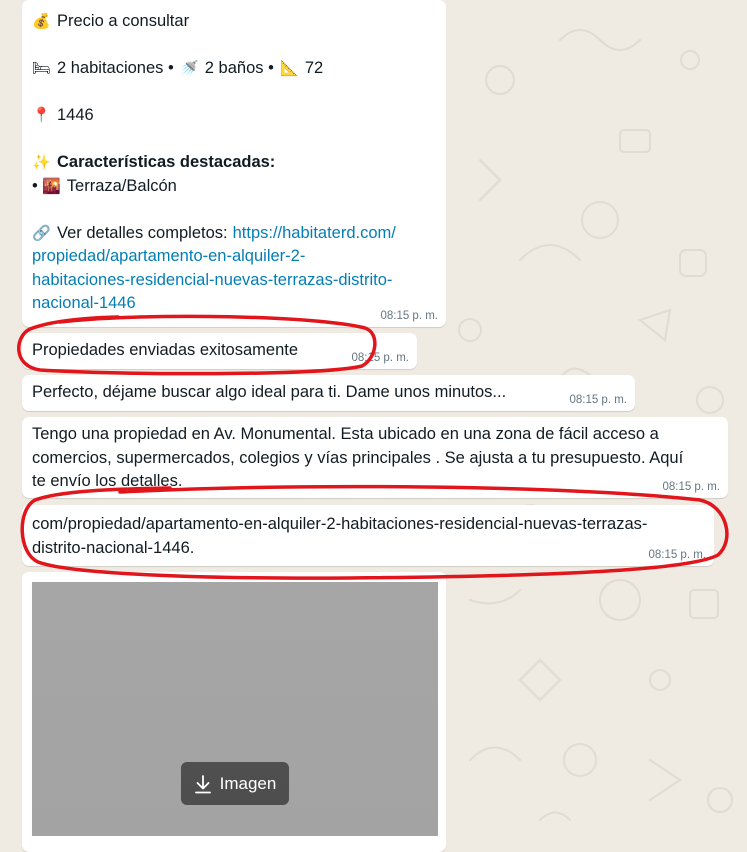  What do you see at coordinates (289, 68) in the screenshot?
I see `triangle-ruler-icon: 📐` at bounding box center [289, 68].